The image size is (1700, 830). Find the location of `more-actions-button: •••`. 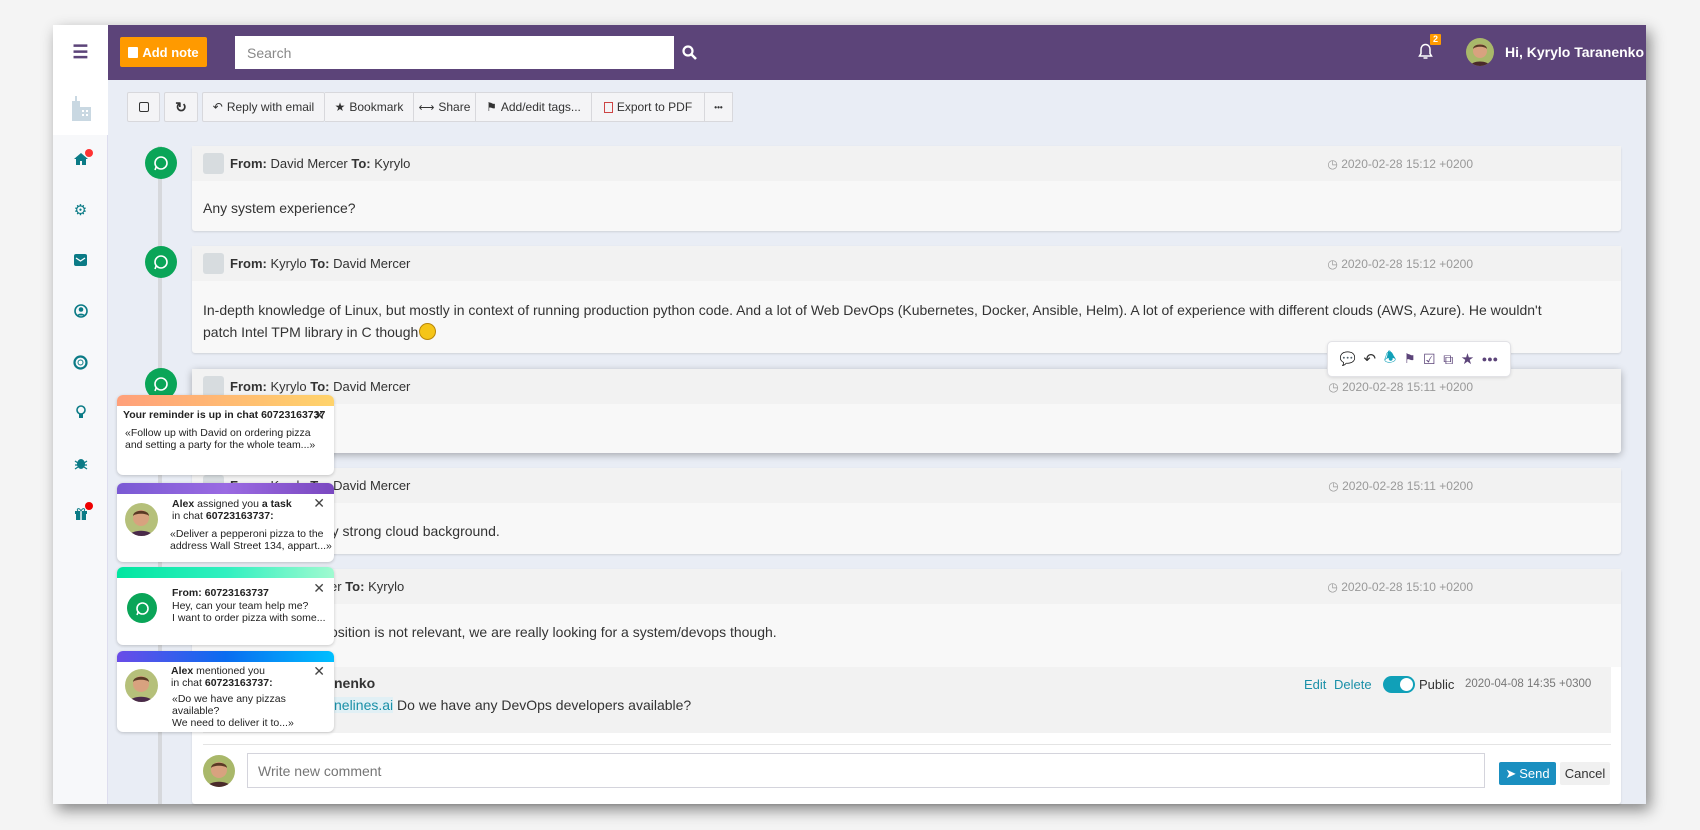

more-actions-button: ••• is located at coordinates (719, 107).